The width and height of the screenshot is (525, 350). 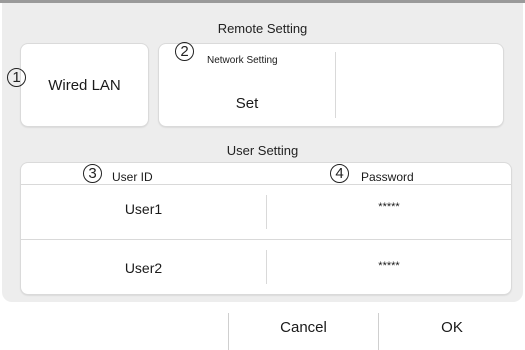 What do you see at coordinates (132, 177) in the screenshot?
I see `user-id-header: User ID` at bounding box center [132, 177].